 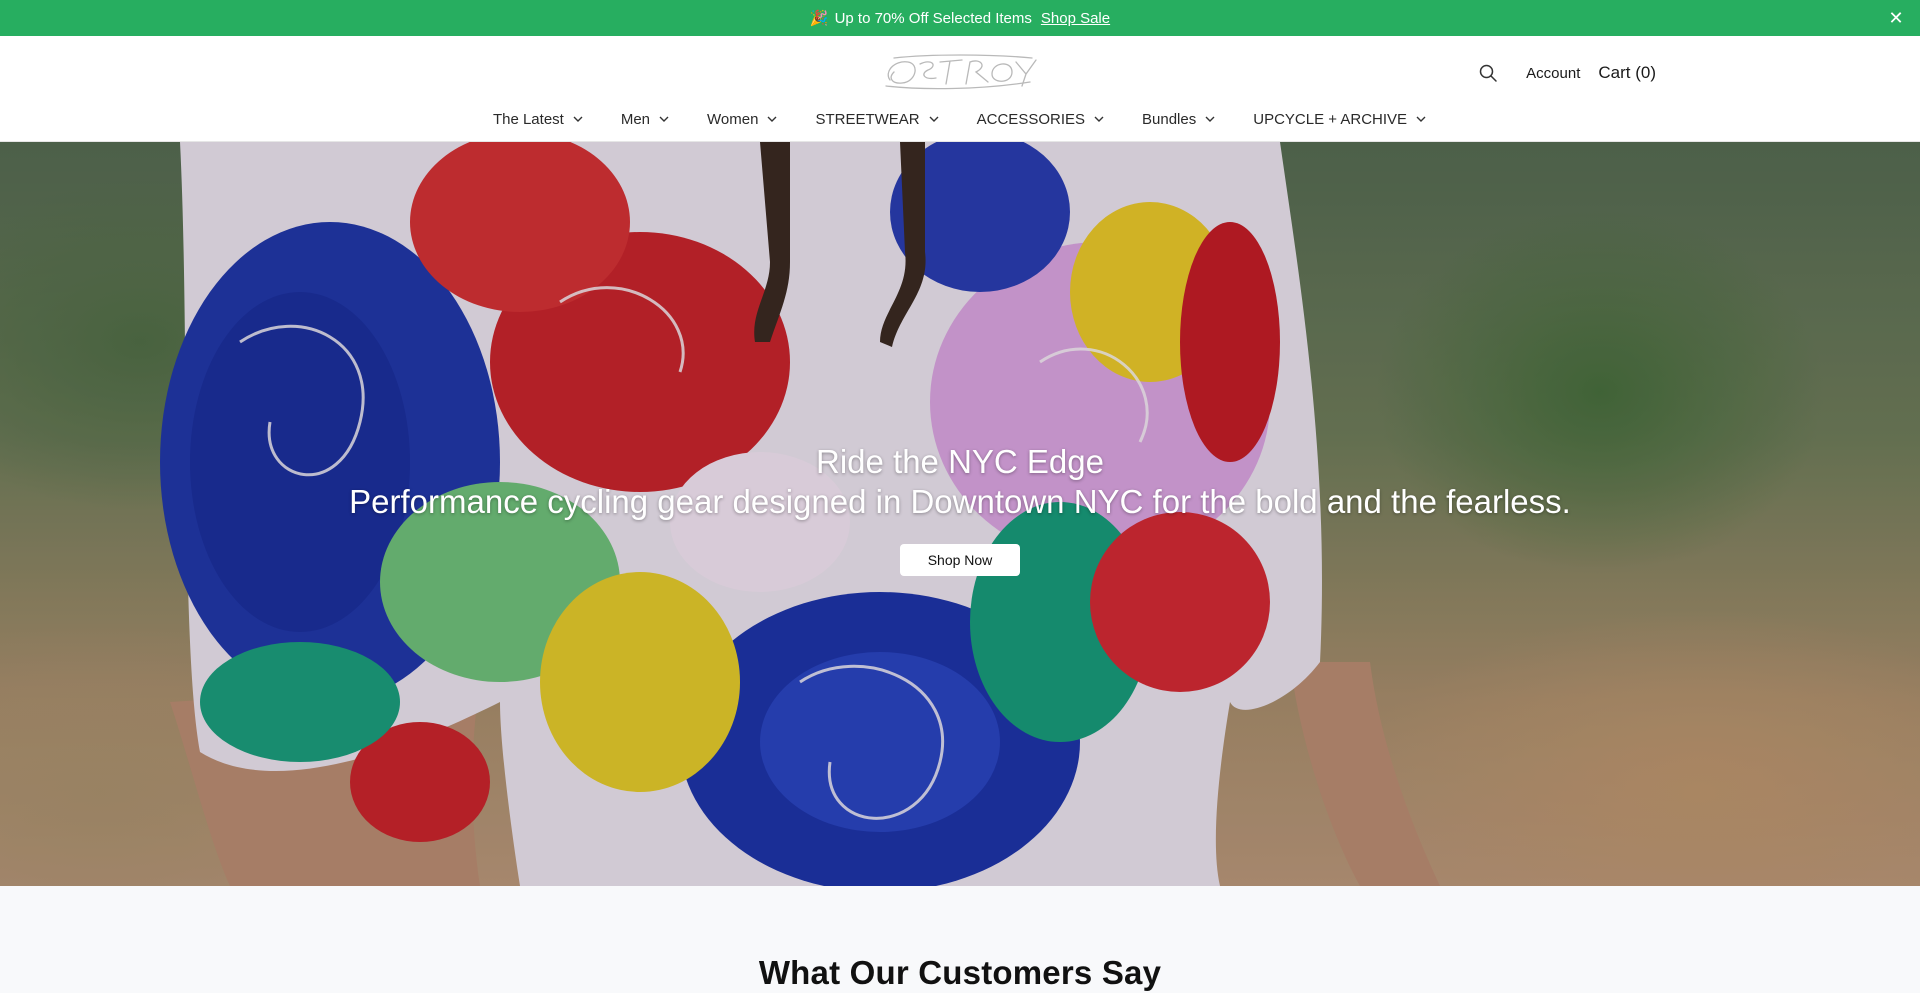 I want to click on testimonials-section: What Our Customers Say, so click(x=960, y=939).